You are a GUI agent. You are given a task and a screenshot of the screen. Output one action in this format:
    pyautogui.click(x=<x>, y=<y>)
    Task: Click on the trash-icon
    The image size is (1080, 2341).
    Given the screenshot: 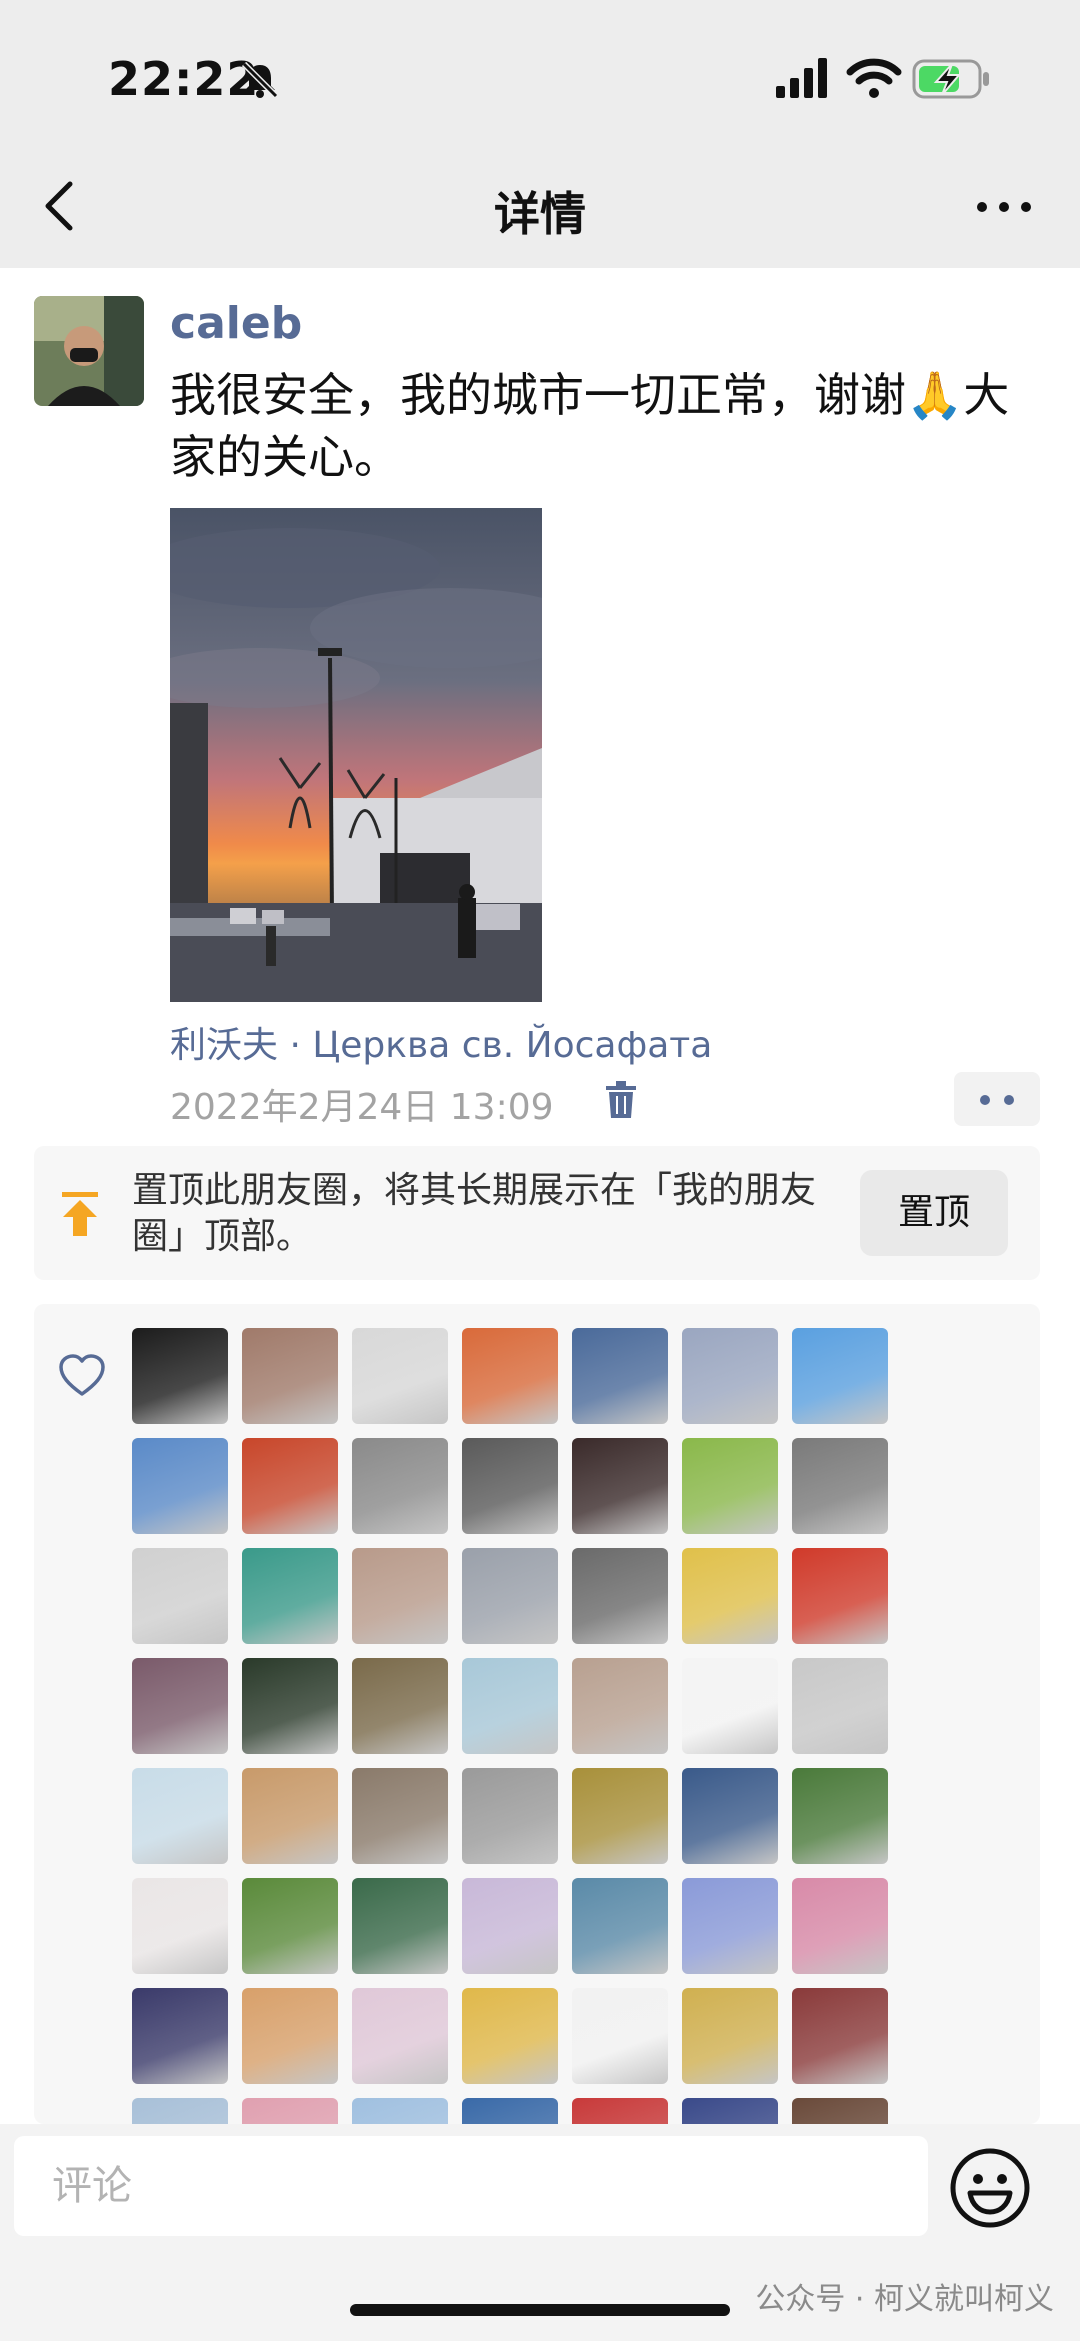 What is the action you would take?
    pyautogui.click(x=621, y=1100)
    